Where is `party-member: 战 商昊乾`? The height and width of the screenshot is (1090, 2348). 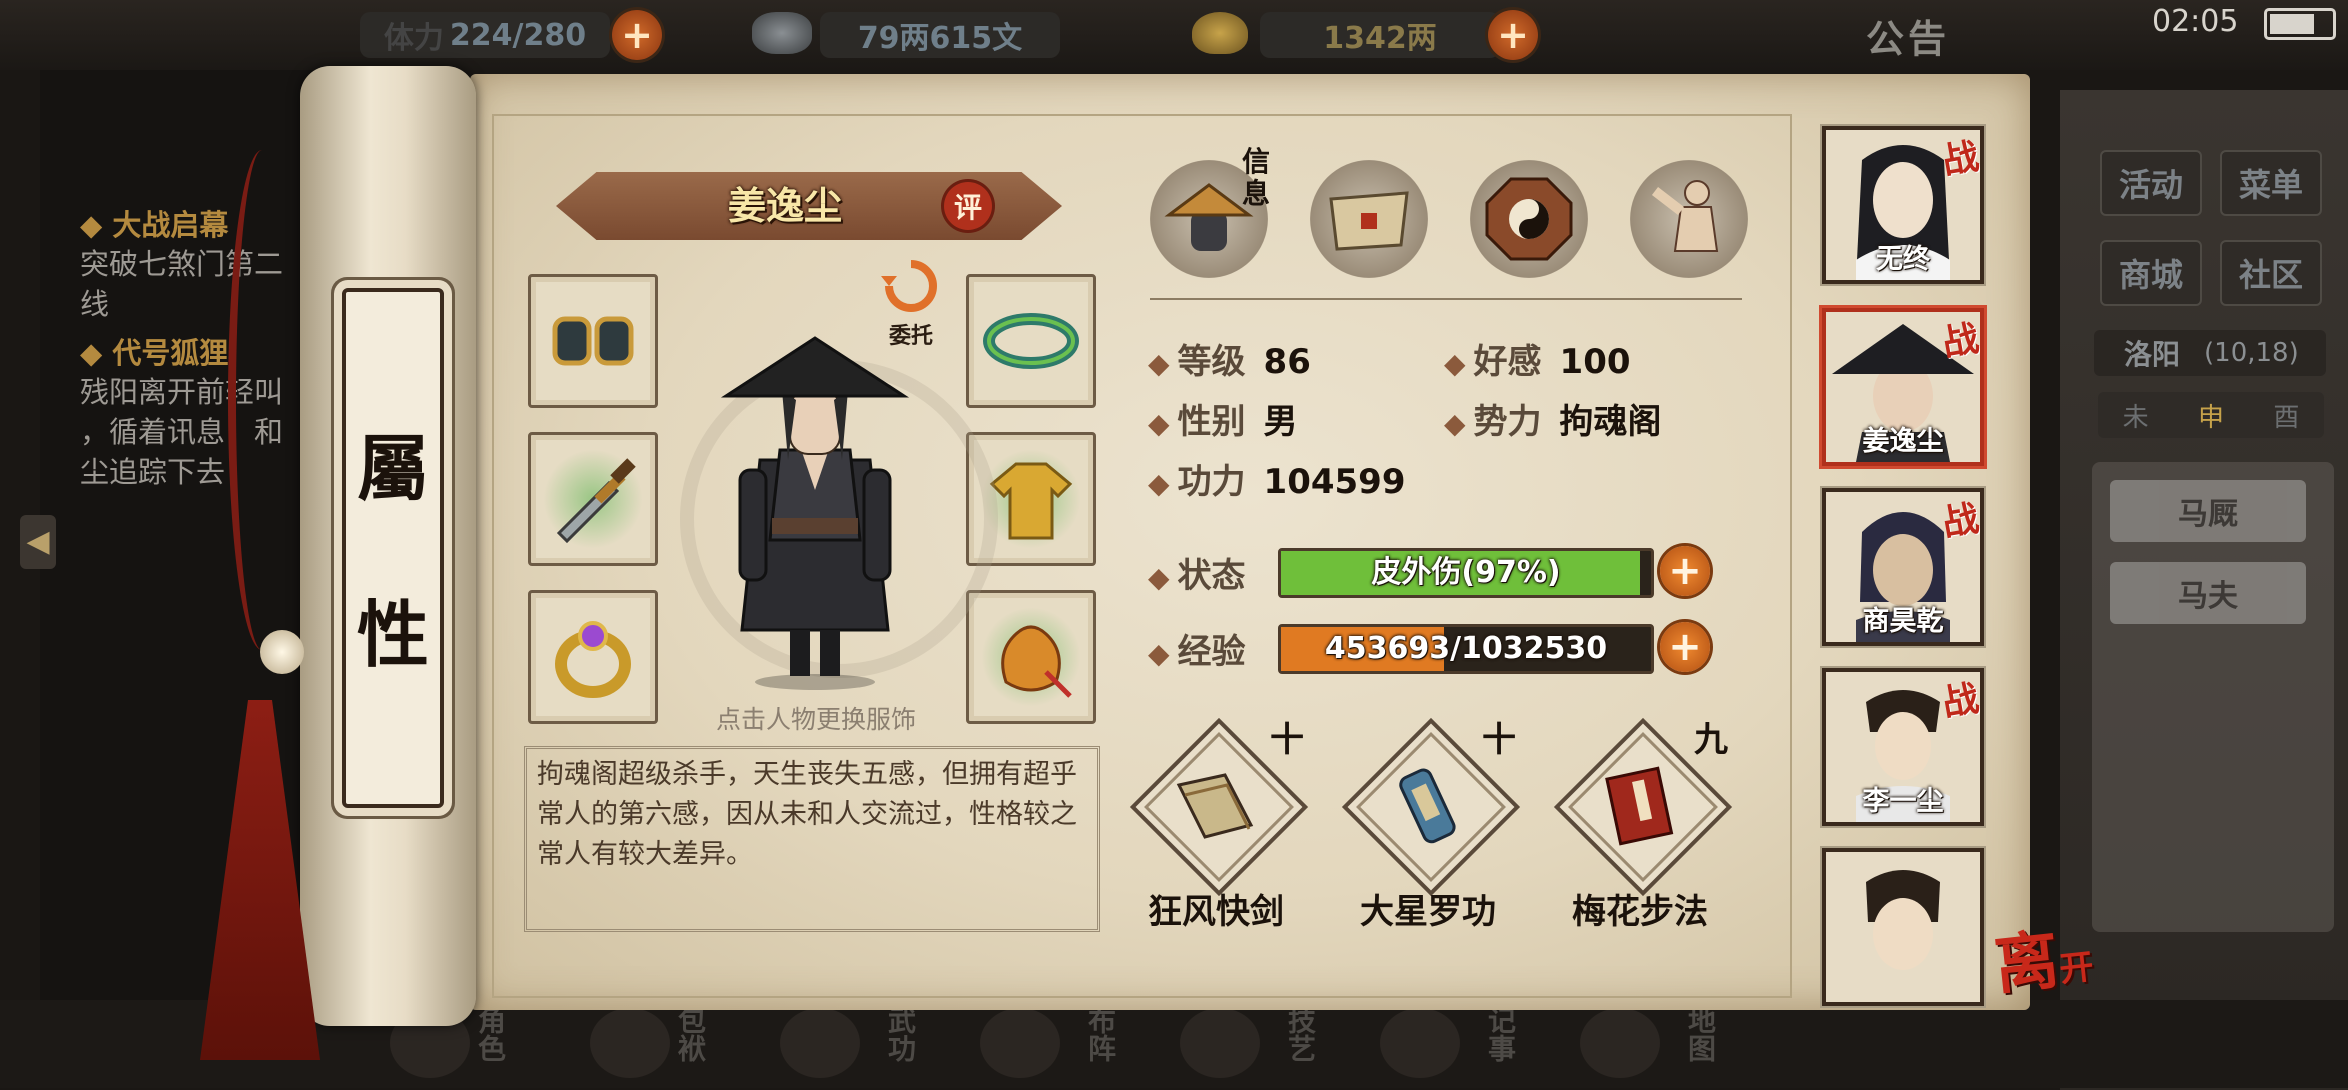
party-member: 战 商昊乾 is located at coordinates (1903, 567).